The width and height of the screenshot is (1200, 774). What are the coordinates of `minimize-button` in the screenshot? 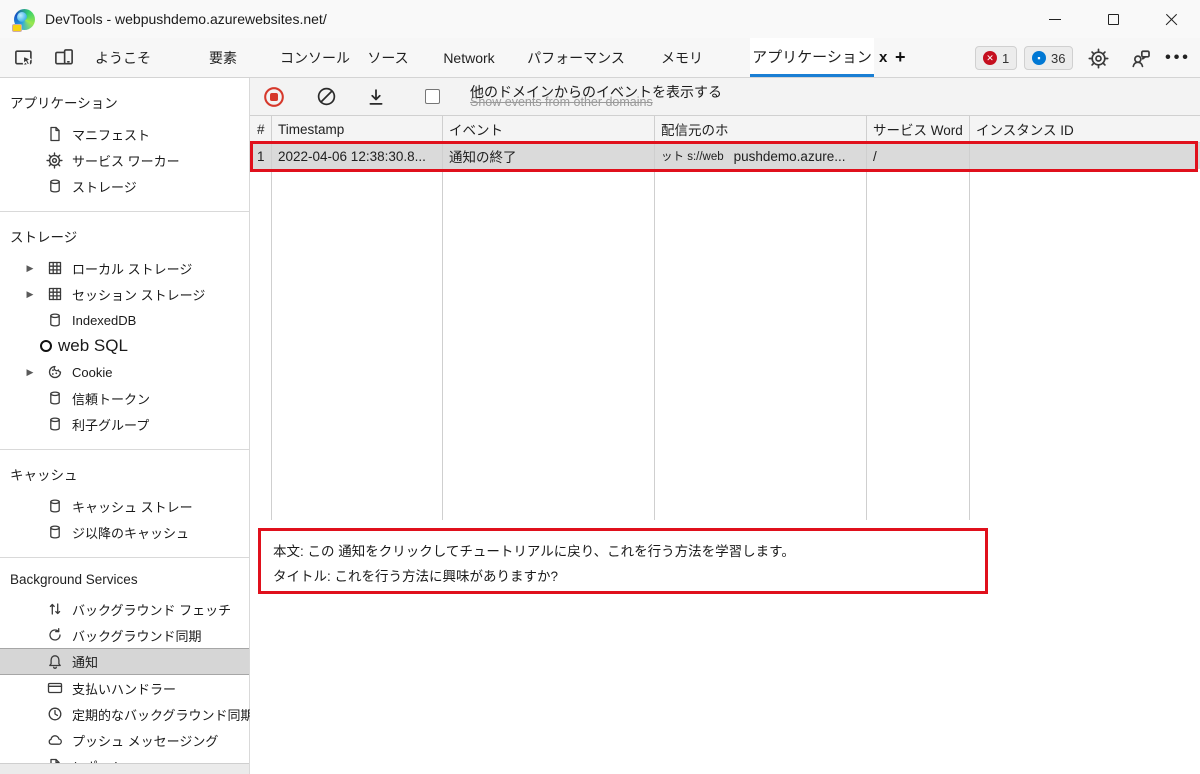 It's located at (1055, 19).